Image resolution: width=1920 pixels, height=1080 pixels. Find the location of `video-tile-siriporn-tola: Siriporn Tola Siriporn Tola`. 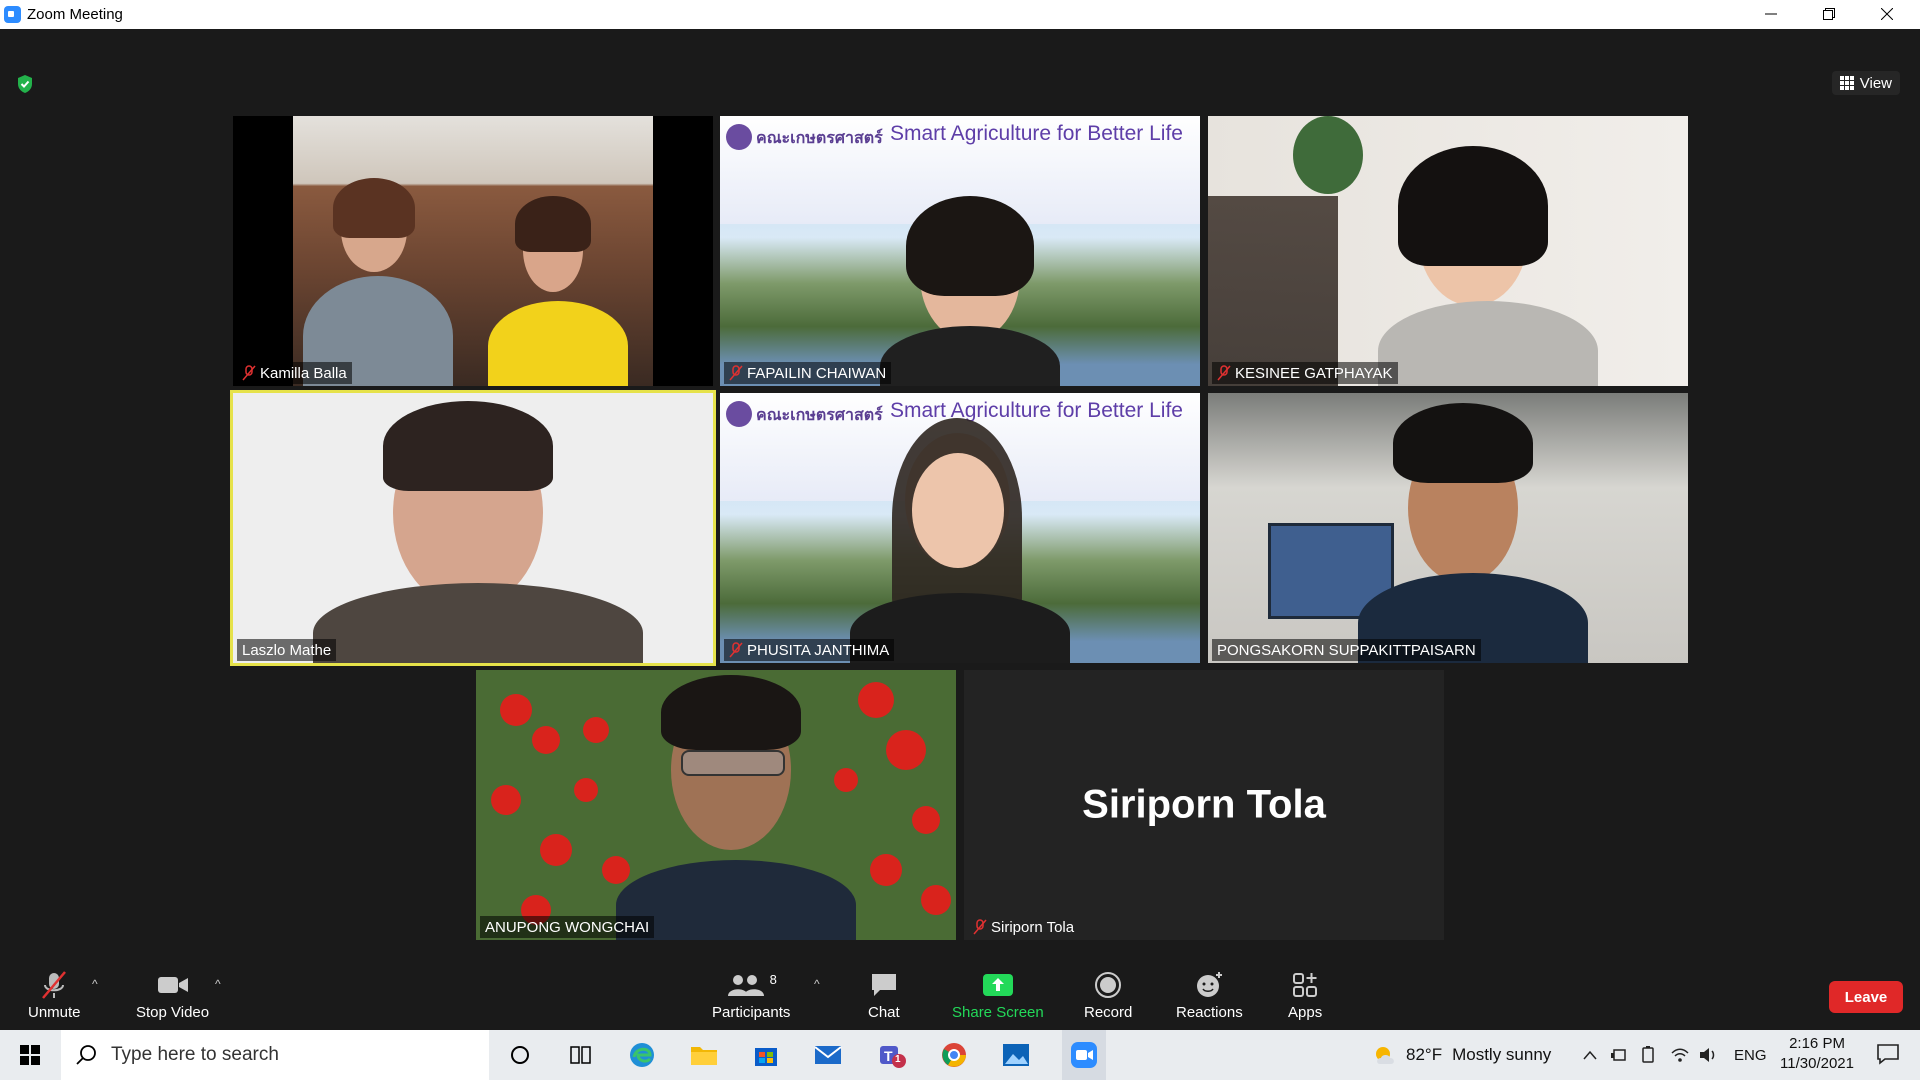

video-tile-siriporn-tola: Siriporn Tola Siriporn Tola is located at coordinates (1204, 805).